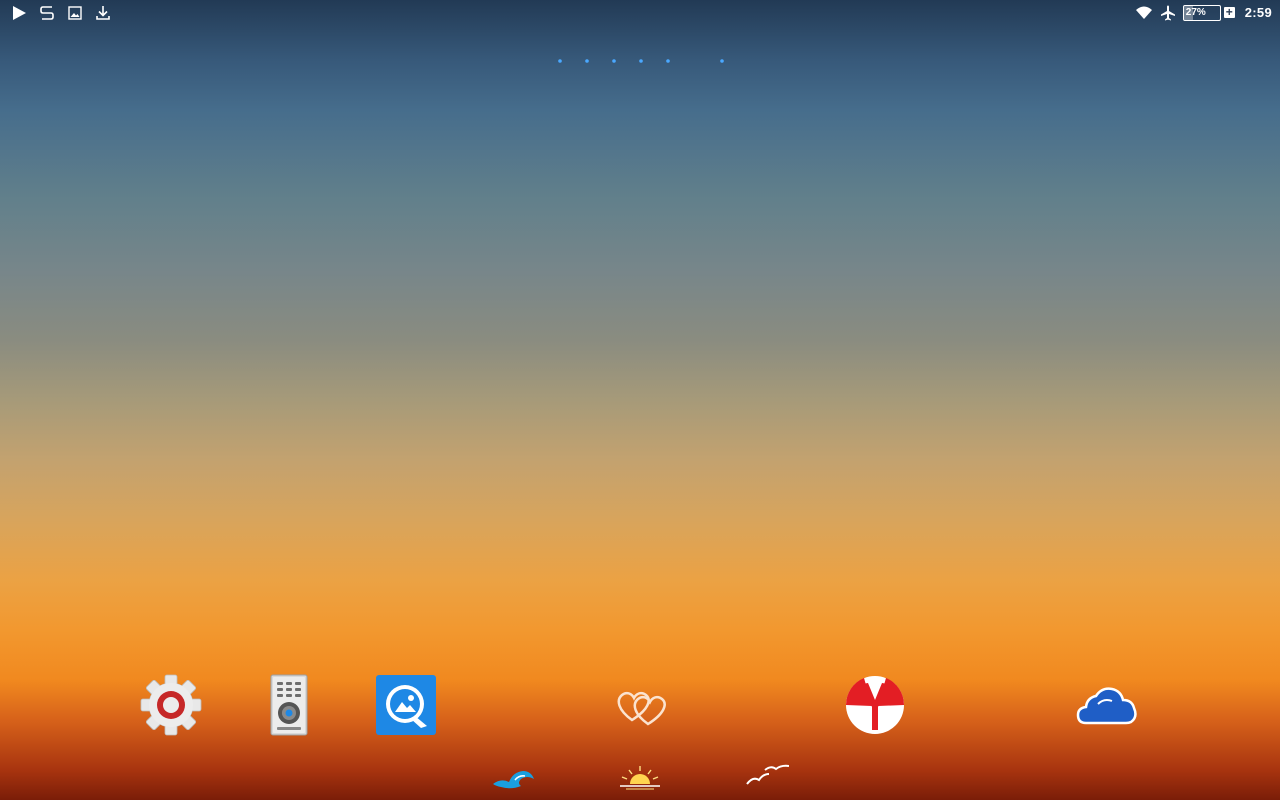 The width and height of the screenshot is (1280, 800). What do you see at coordinates (722, 61) in the screenshot?
I see `page-dot-7-star-icon` at bounding box center [722, 61].